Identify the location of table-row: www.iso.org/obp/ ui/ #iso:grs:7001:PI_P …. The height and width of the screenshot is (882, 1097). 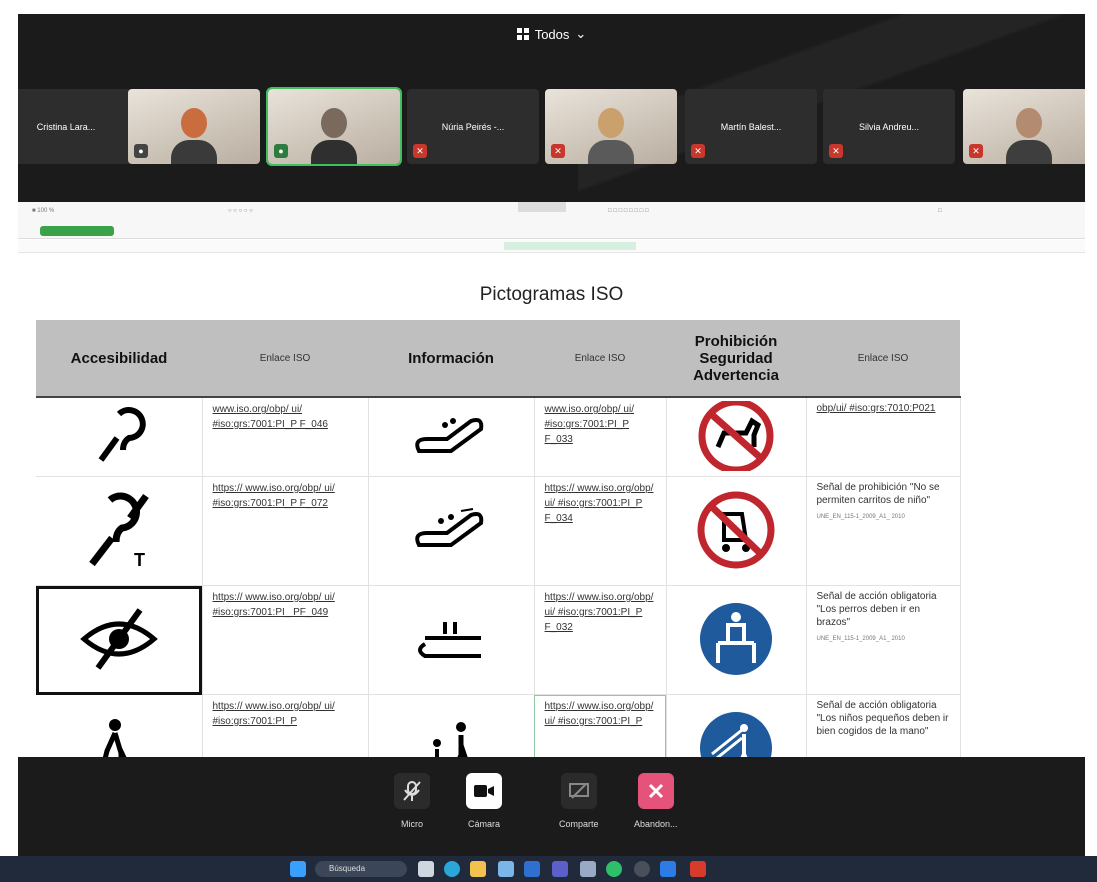
(498, 437).